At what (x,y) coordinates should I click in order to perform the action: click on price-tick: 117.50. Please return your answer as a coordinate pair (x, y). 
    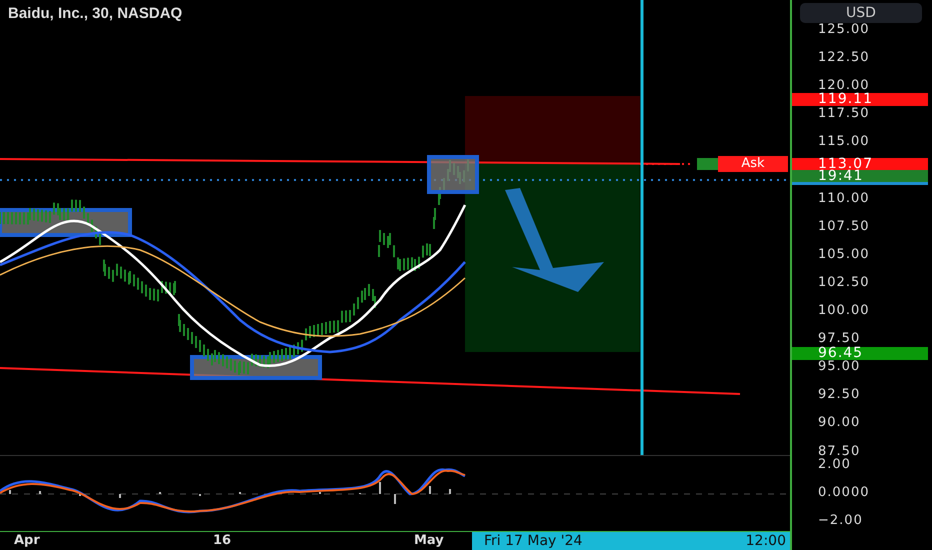
    Looking at the image, I should click on (844, 114).